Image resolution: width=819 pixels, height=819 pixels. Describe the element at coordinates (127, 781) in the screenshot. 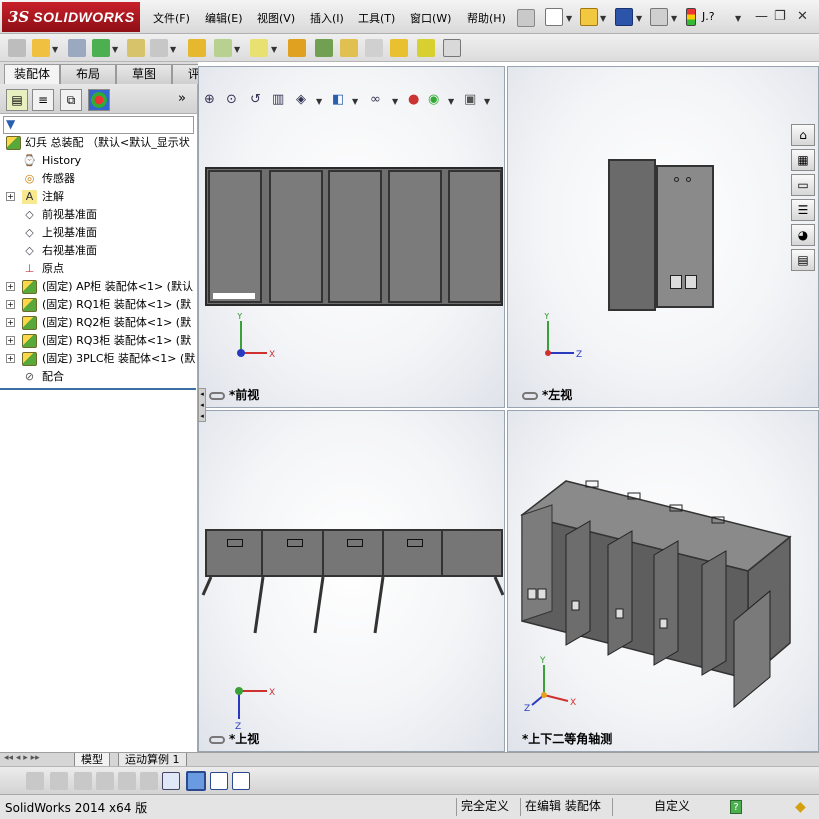

I see `table-icon` at that location.